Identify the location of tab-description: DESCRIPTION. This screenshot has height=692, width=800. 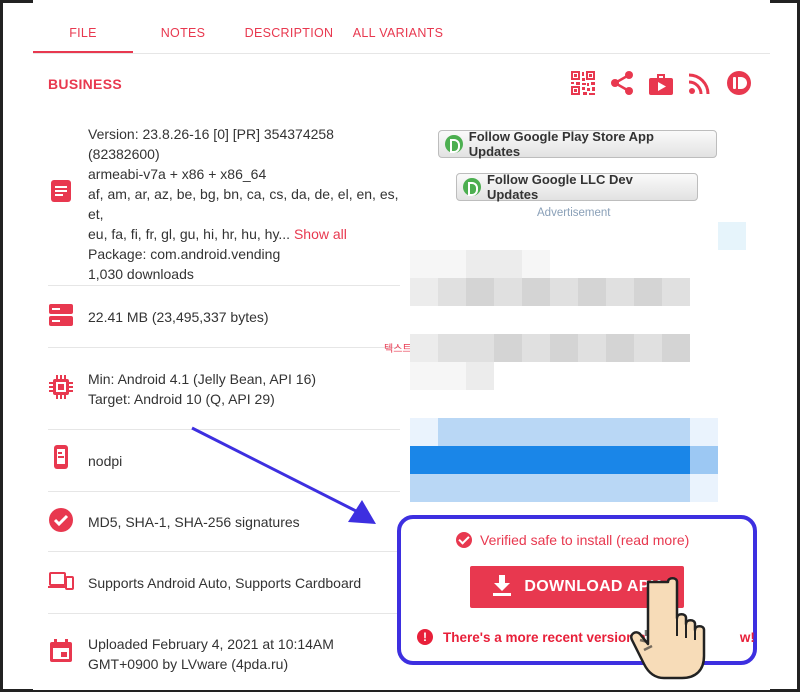
(289, 32).